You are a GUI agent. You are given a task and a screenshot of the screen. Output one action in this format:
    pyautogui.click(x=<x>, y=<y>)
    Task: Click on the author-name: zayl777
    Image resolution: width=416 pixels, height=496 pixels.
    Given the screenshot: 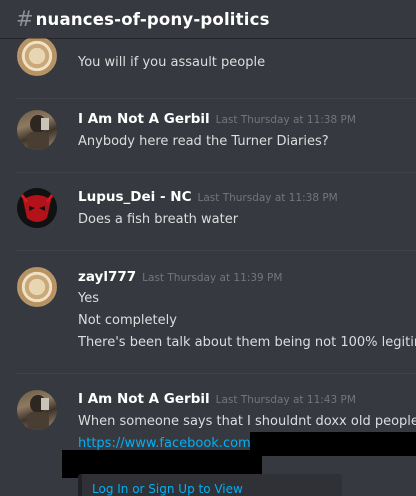 What is the action you would take?
    pyautogui.click(x=107, y=277)
    